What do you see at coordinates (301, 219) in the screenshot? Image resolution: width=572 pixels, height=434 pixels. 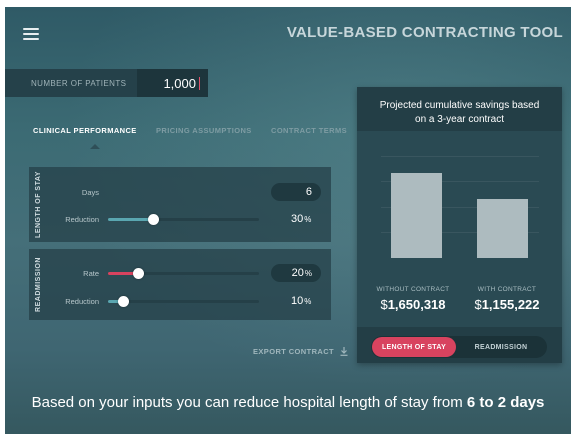 I see `los-reduction-value: 30%` at bounding box center [301, 219].